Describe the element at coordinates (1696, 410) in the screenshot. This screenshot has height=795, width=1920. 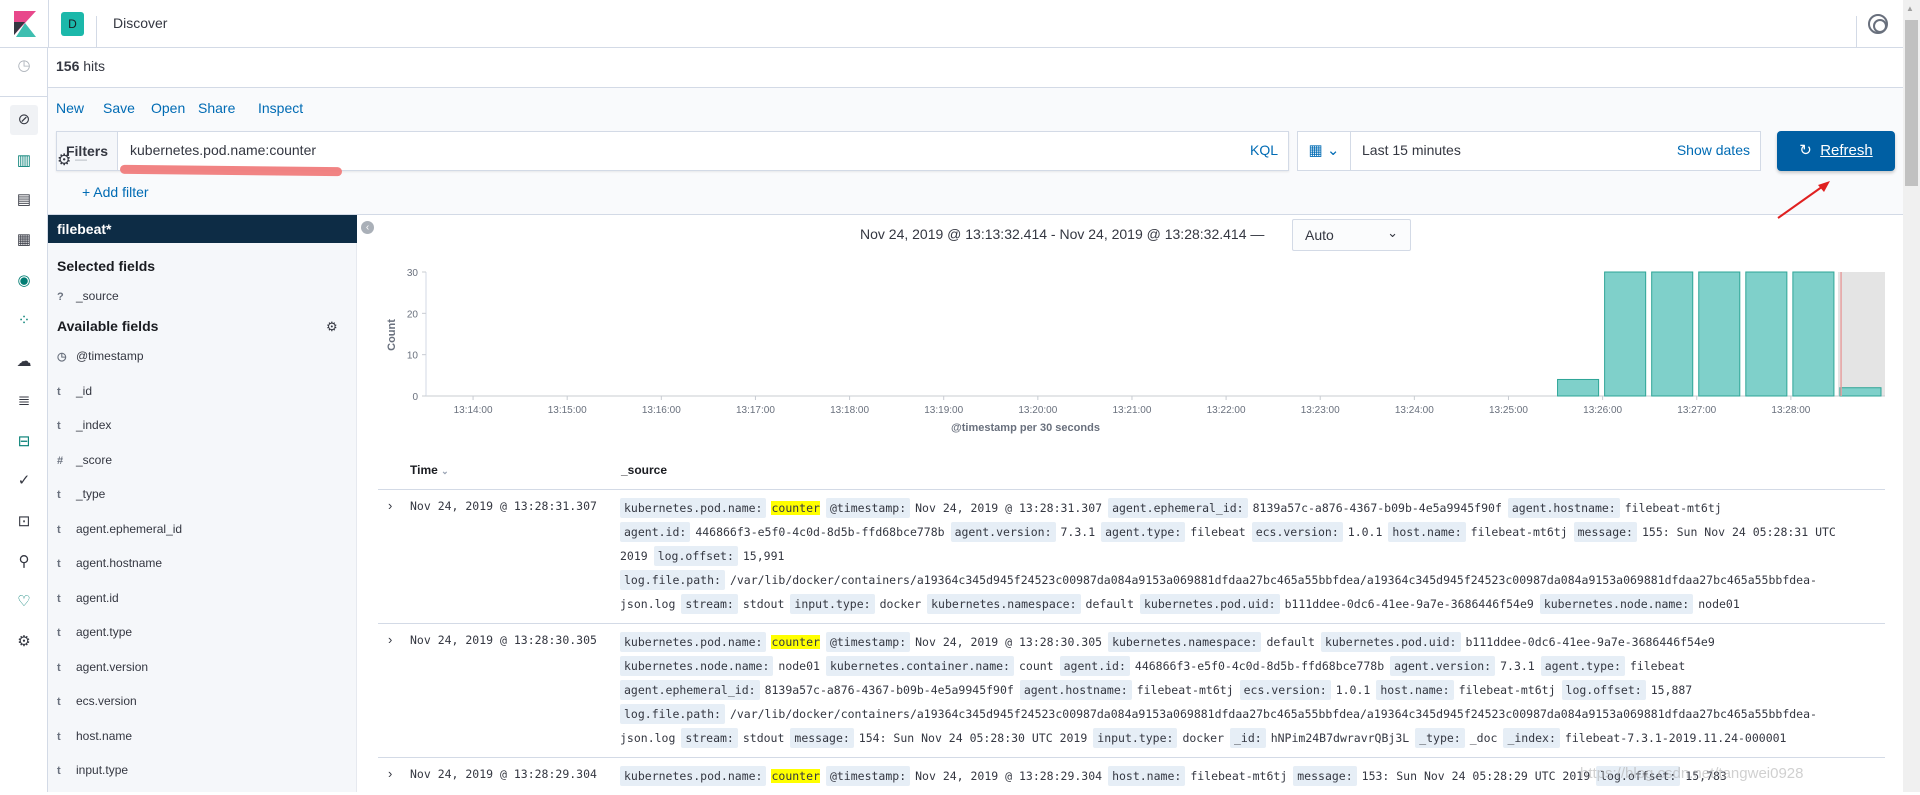
I see `x-tick-label: 13:27:00` at that location.